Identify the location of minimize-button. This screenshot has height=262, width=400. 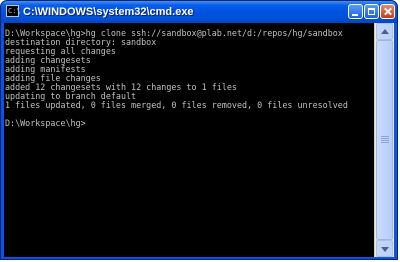
(355, 11).